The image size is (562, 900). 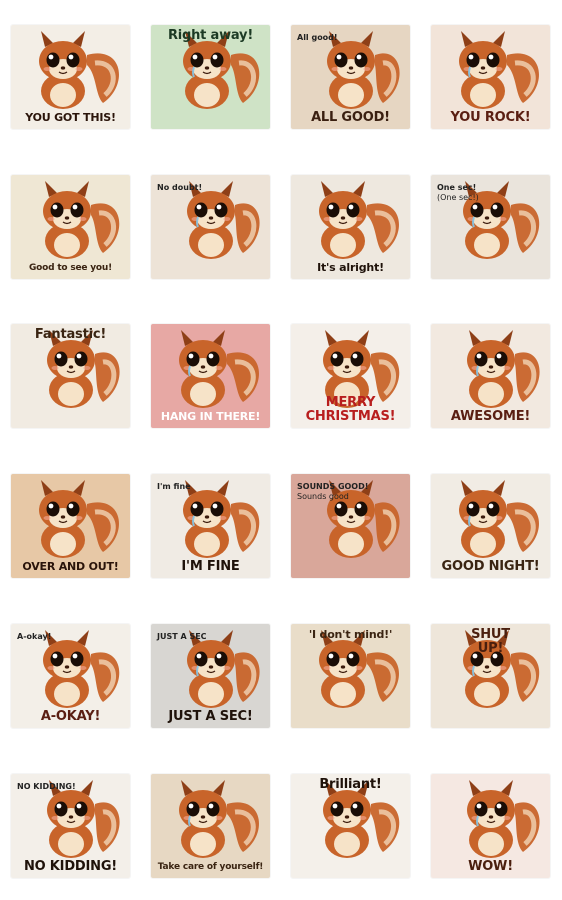 What do you see at coordinates (70, 376) in the screenshot?
I see `sticker-9: Fantastic!` at bounding box center [70, 376].